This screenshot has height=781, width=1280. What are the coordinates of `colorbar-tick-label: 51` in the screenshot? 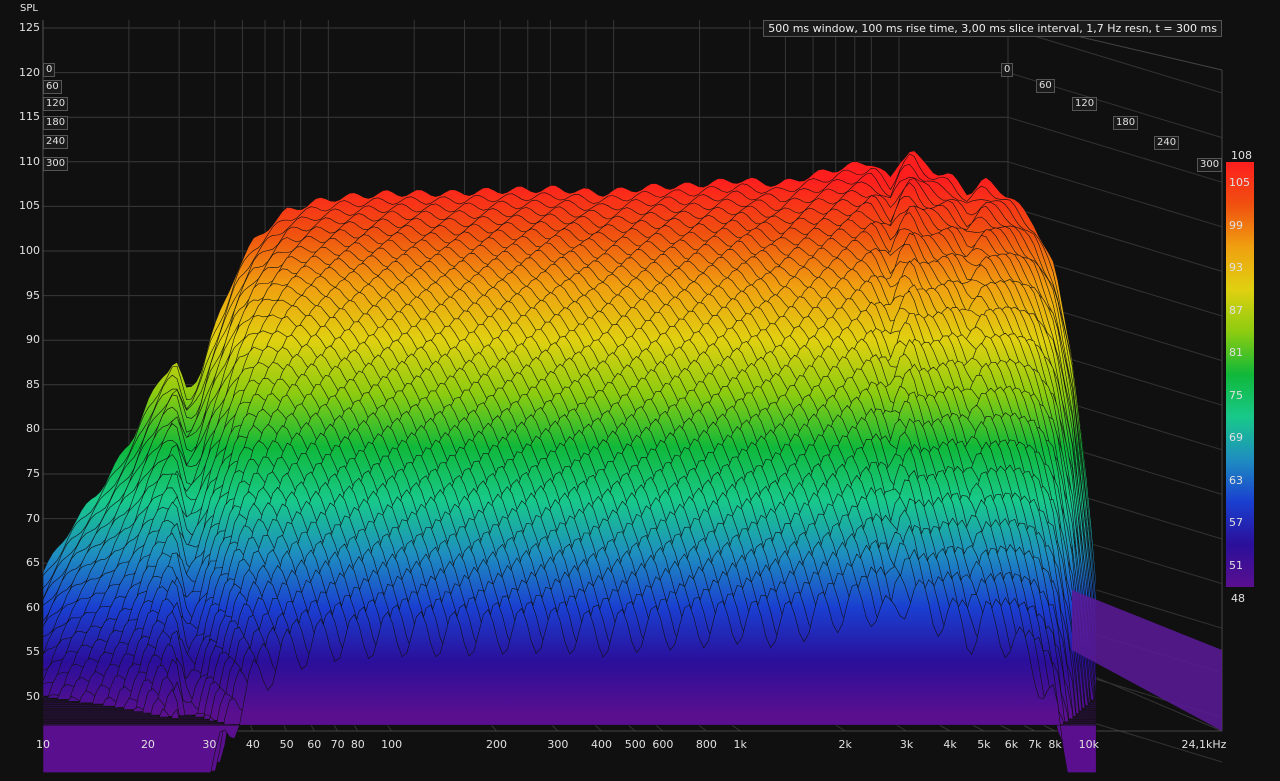 It's located at (1236, 565).